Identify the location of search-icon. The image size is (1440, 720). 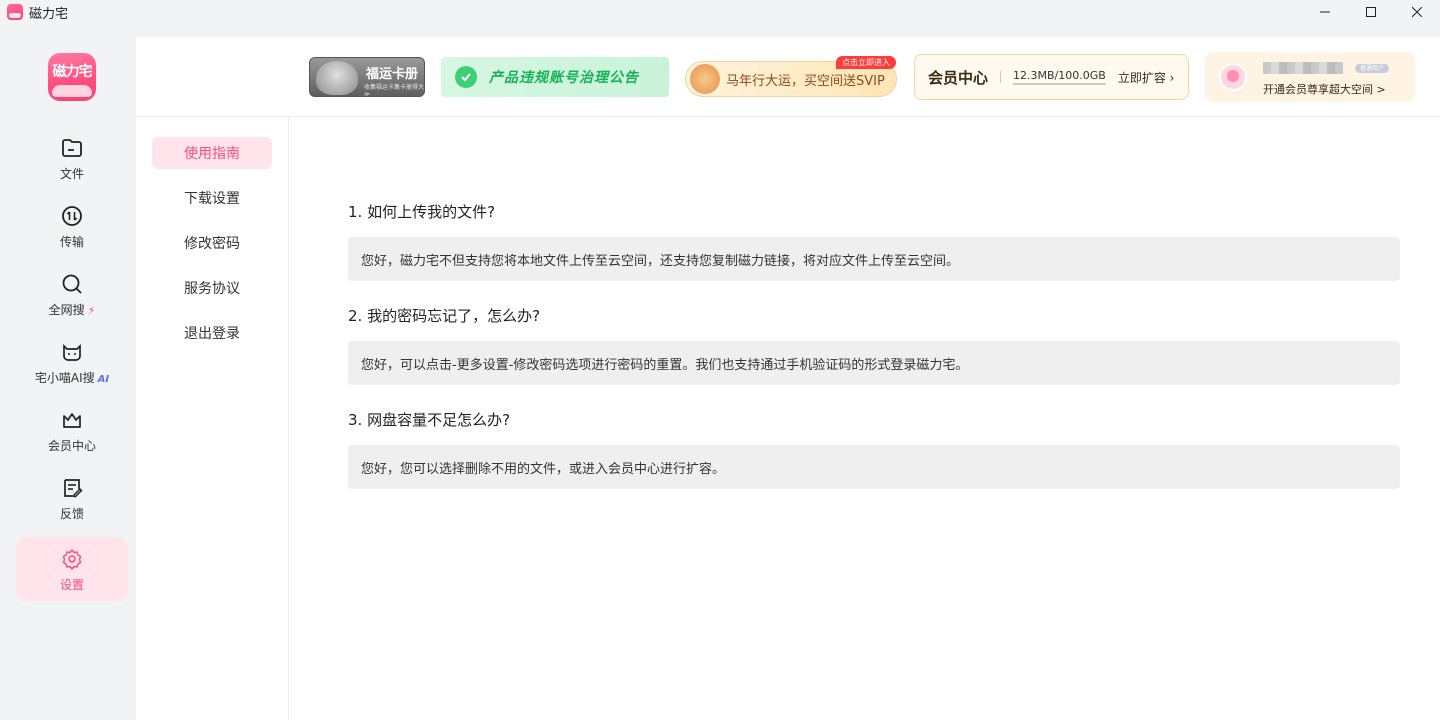
(72, 284).